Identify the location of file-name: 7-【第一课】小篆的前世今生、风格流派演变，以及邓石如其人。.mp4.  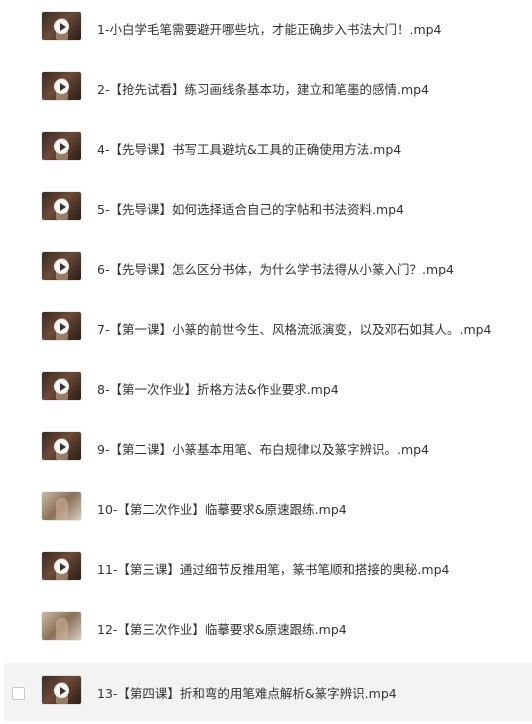
(294, 330).